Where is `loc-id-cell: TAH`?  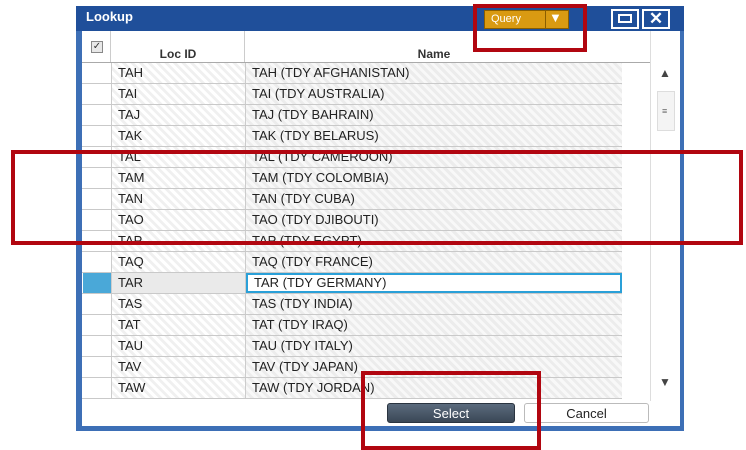
loc-id-cell: TAH is located at coordinates (179, 73).